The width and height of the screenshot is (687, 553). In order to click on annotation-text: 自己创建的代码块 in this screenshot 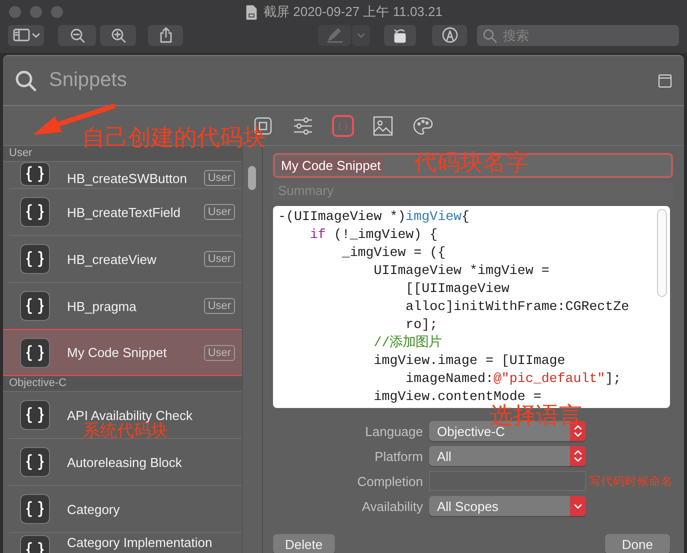, I will do `click(174, 137)`.